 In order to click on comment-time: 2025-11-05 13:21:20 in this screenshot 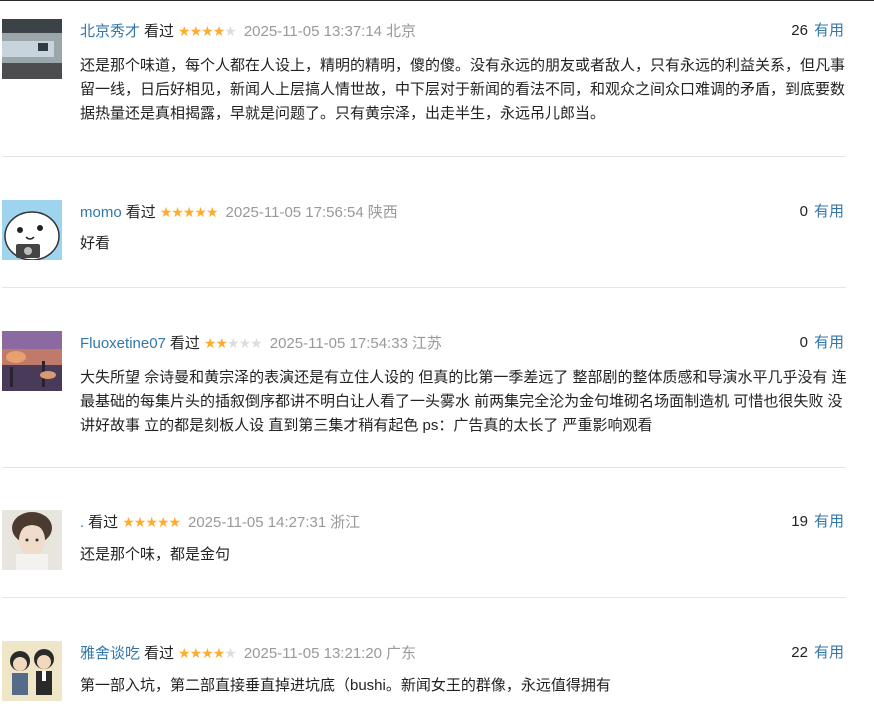, I will do `click(313, 653)`.